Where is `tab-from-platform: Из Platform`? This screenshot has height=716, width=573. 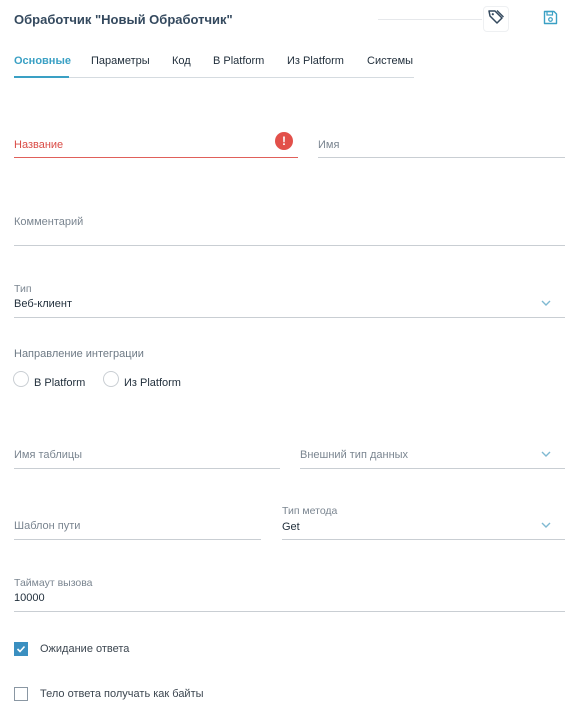 tab-from-platform: Из Platform is located at coordinates (315, 61).